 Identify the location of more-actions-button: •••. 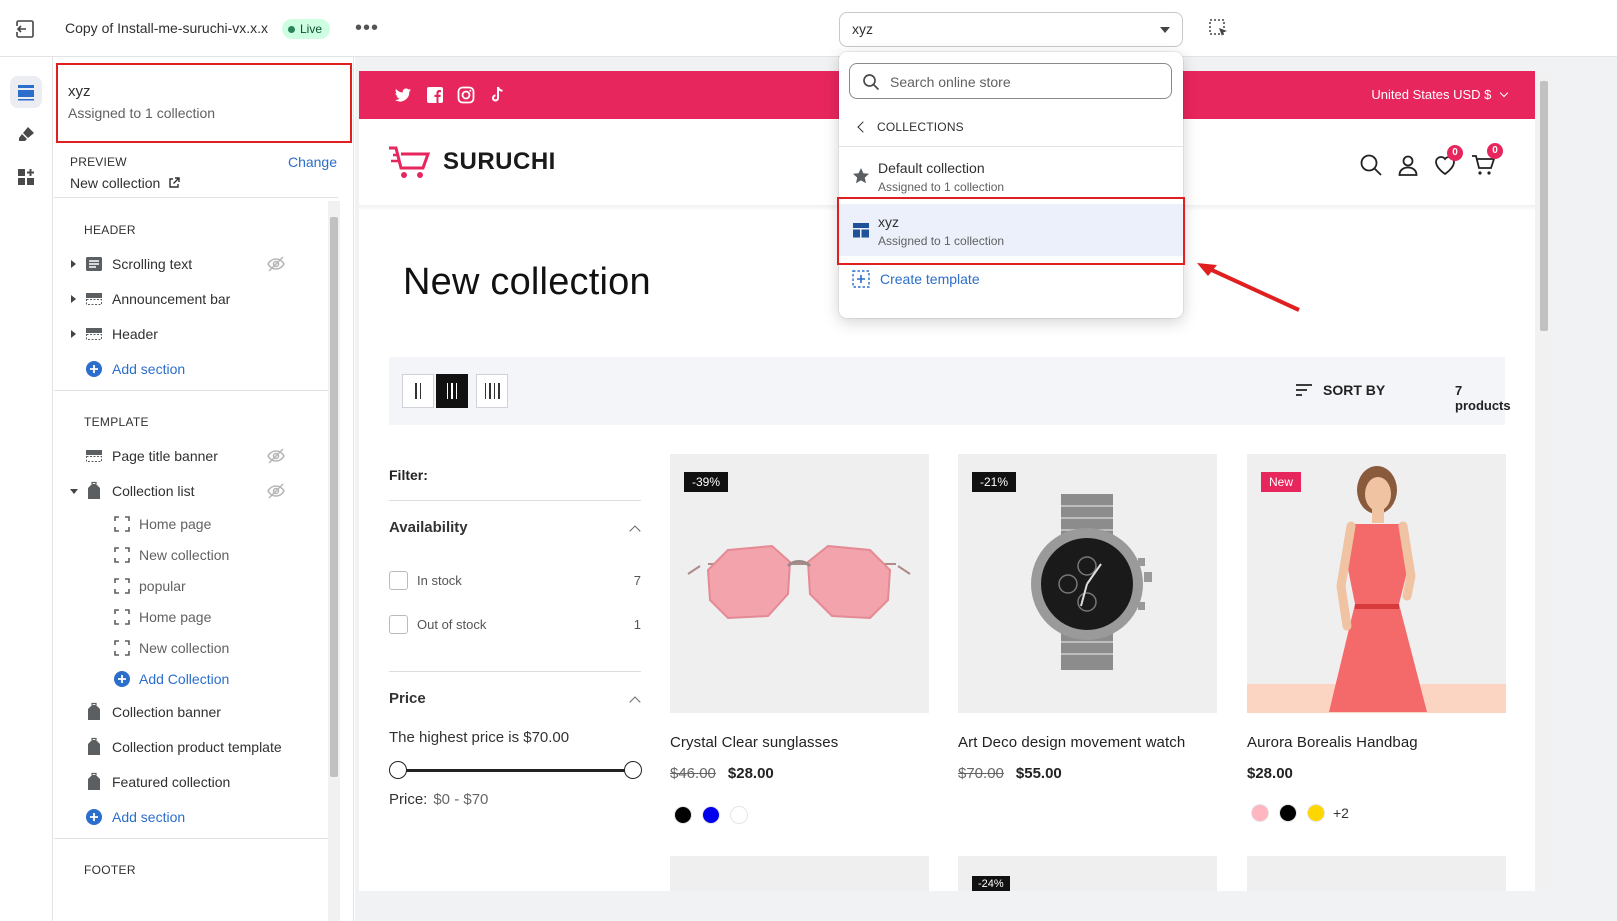
(367, 28).